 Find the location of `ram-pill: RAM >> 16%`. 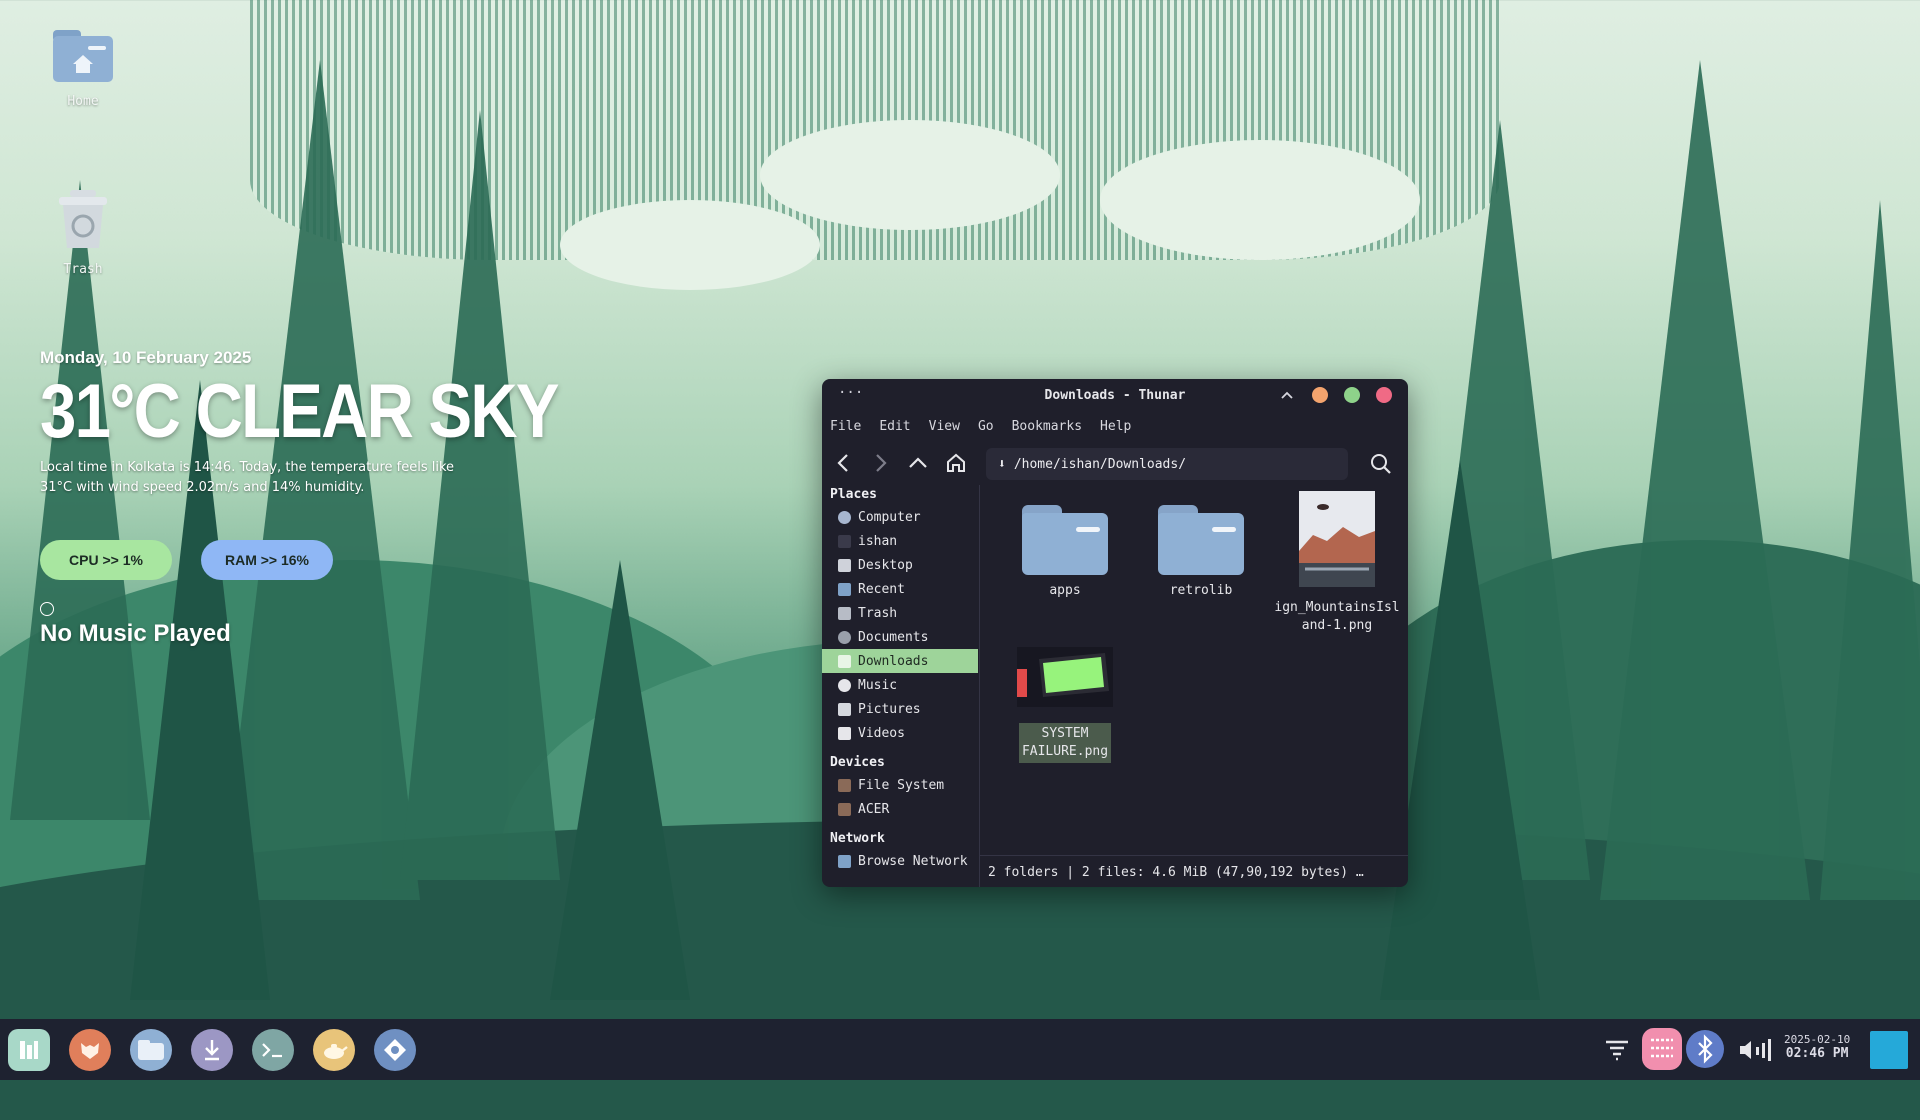

ram-pill: RAM >> 16% is located at coordinates (267, 560).